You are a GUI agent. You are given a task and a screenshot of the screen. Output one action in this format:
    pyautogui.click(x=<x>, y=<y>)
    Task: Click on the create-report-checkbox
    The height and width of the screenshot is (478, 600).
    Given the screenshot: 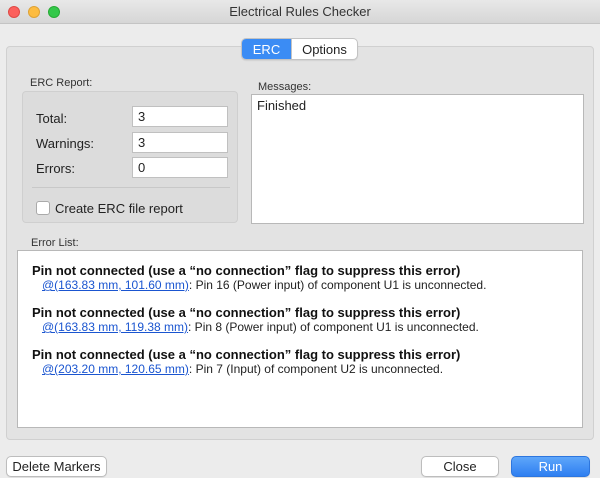 What is the action you would take?
    pyautogui.click(x=43, y=208)
    